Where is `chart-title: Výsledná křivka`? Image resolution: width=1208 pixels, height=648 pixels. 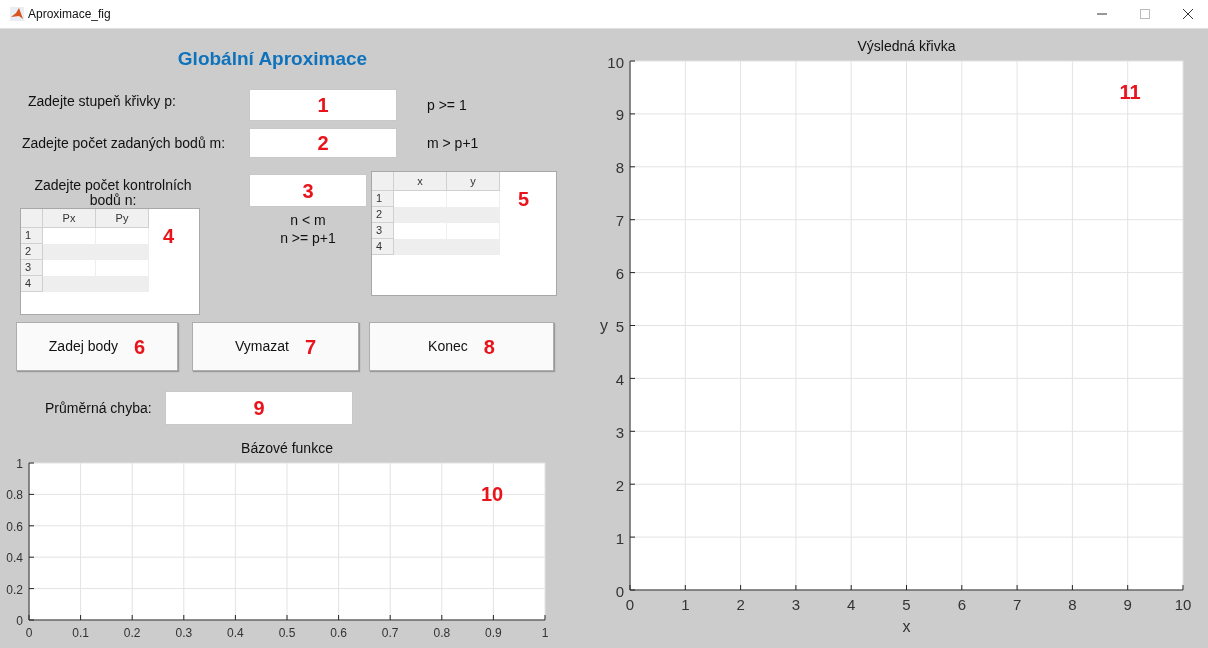 chart-title: Výsledná křivka is located at coordinates (906, 45).